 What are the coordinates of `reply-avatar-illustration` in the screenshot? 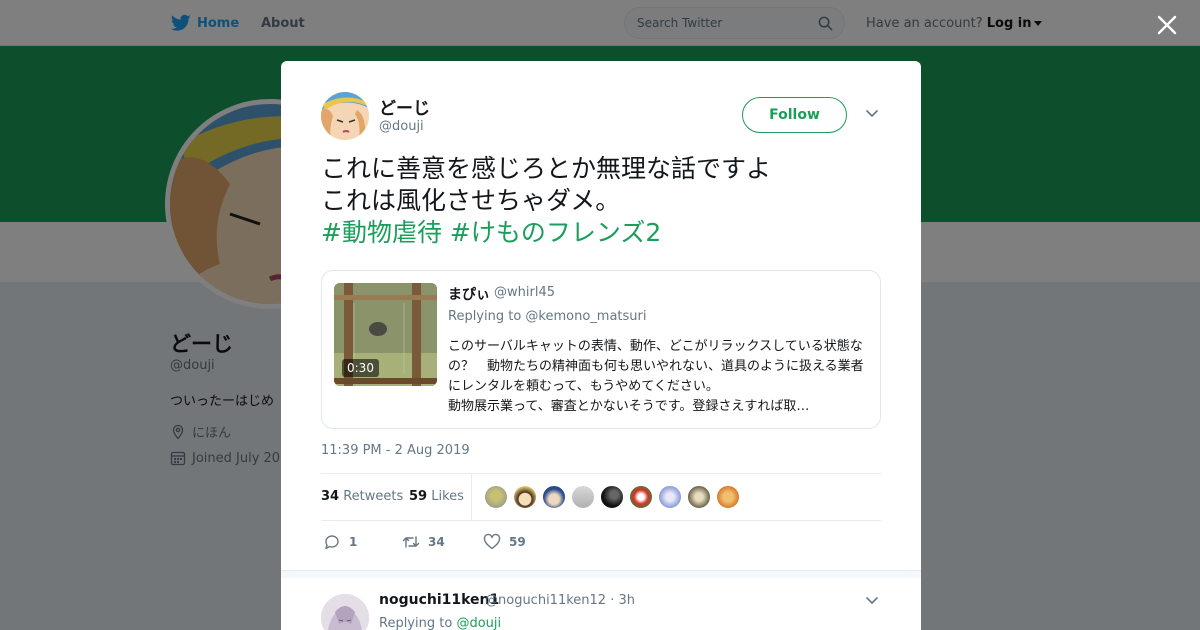 It's located at (345, 612).